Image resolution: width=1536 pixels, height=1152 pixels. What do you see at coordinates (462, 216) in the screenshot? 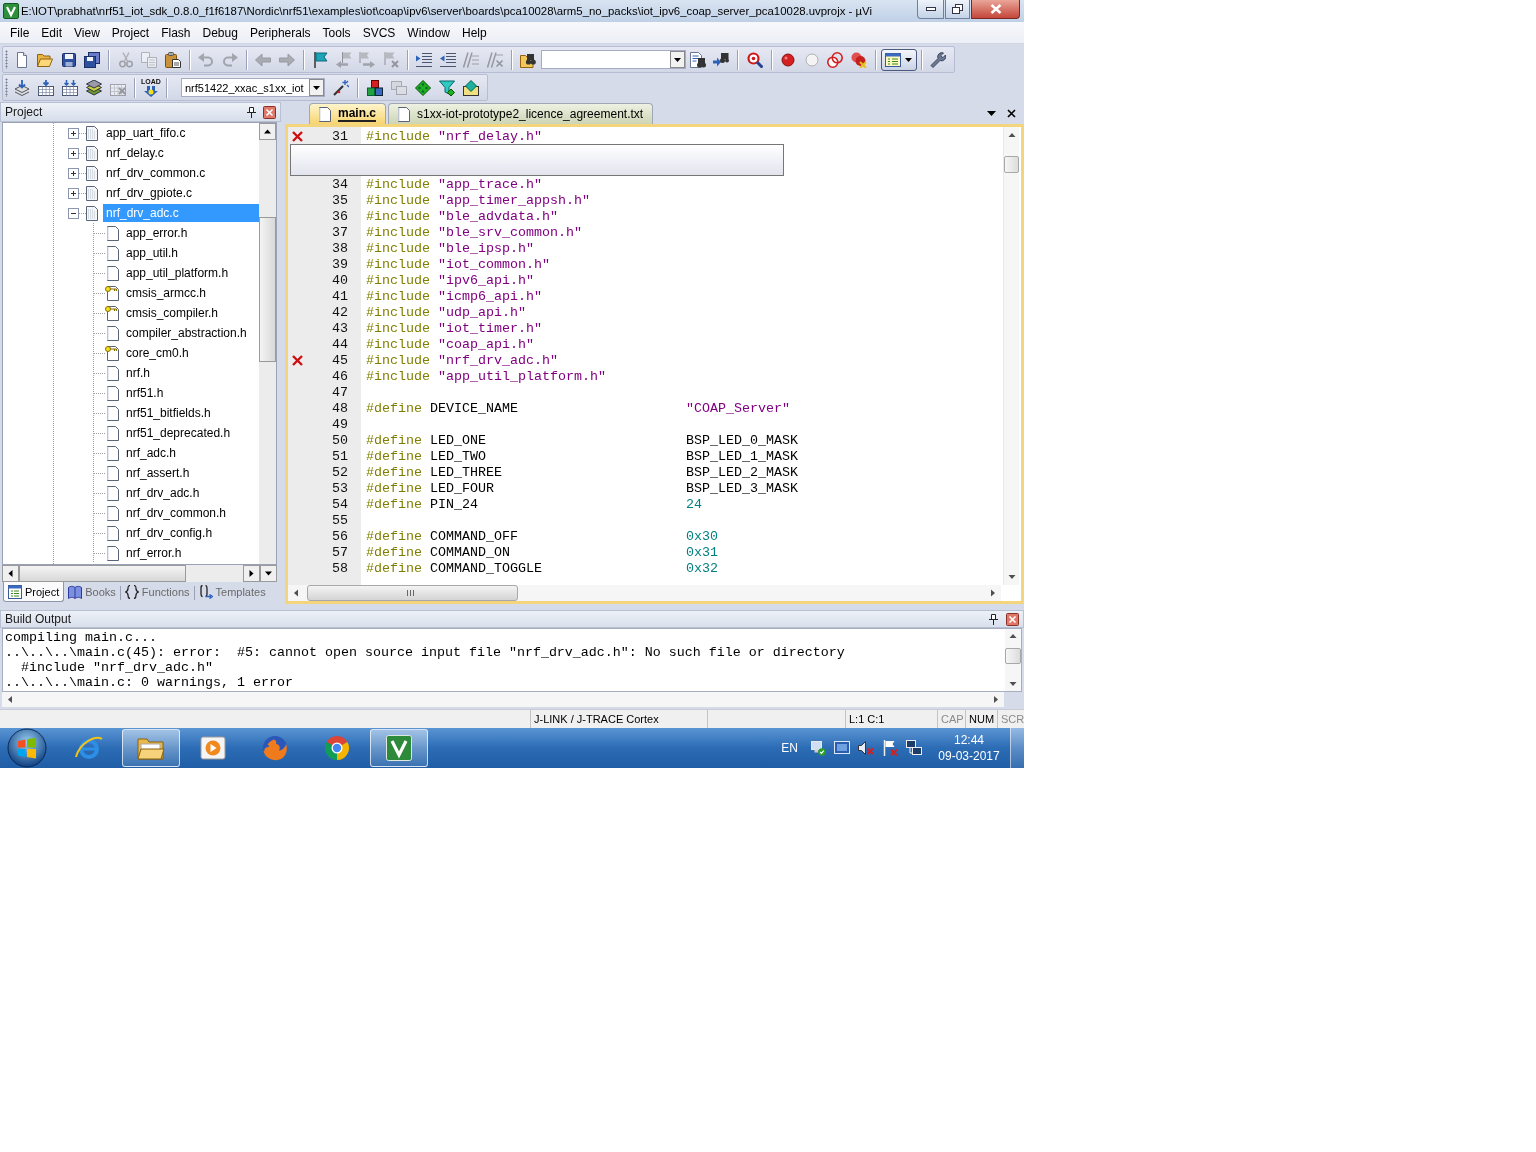
I see `code-line: #include "ble_advdata.h"` at bounding box center [462, 216].